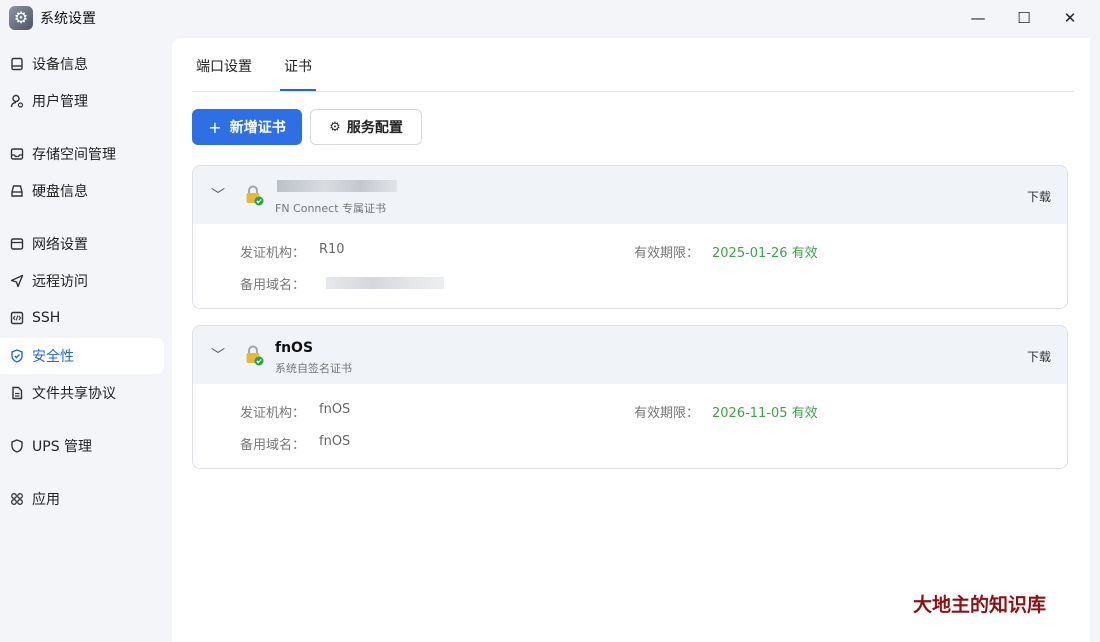  Describe the element at coordinates (765, 413) in the screenshot. I see `validity-value: 2026-11-05 有效` at that location.